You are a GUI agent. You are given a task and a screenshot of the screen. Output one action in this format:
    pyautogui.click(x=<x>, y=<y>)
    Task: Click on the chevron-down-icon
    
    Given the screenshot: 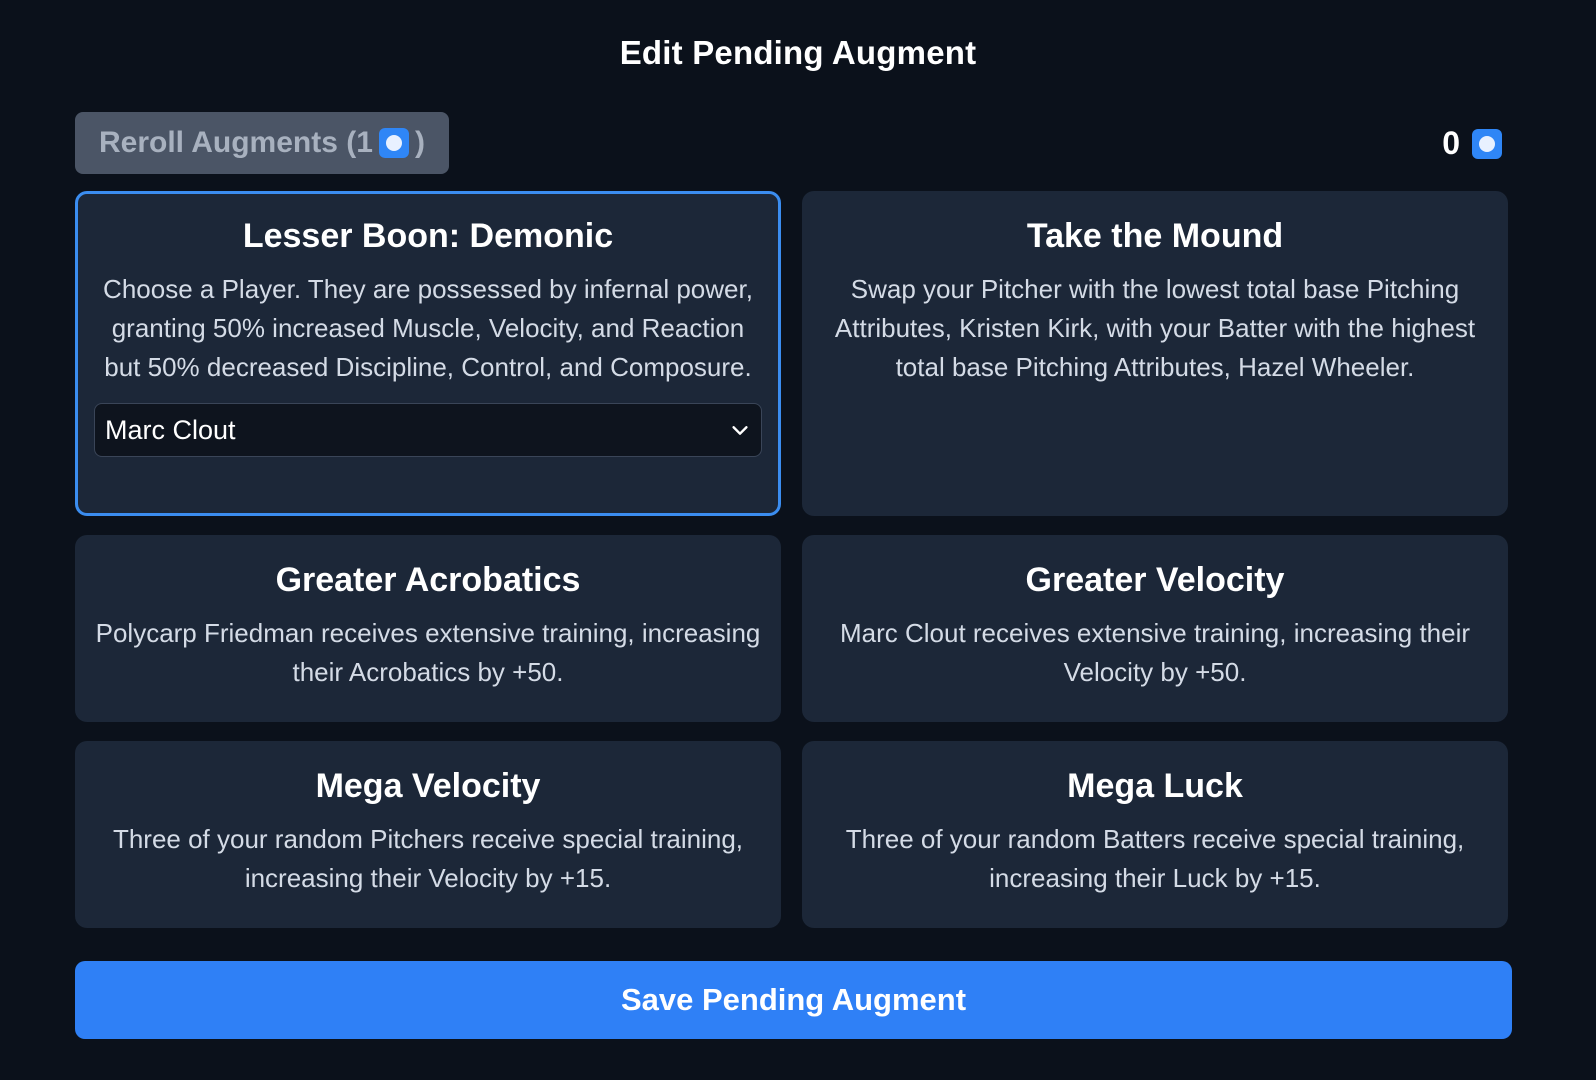 What is the action you would take?
    pyautogui.click(x=740, y=430)
    